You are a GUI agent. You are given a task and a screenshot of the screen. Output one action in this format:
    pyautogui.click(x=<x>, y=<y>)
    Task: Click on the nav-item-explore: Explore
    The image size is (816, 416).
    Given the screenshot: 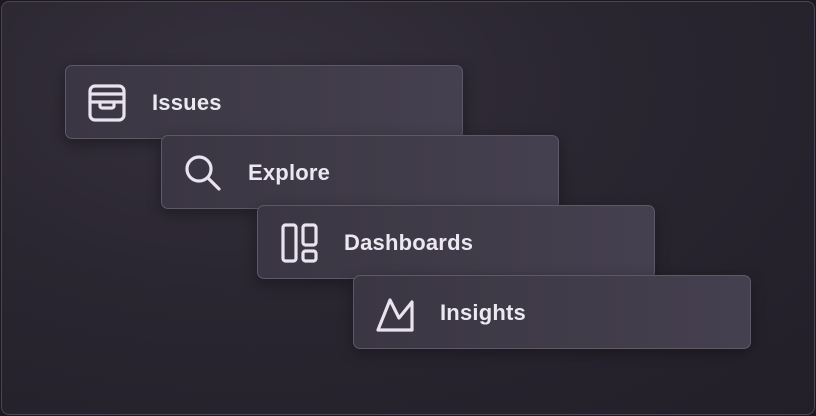 What is the action you would take?
    pyautogui.click(x=360, y=172)
    